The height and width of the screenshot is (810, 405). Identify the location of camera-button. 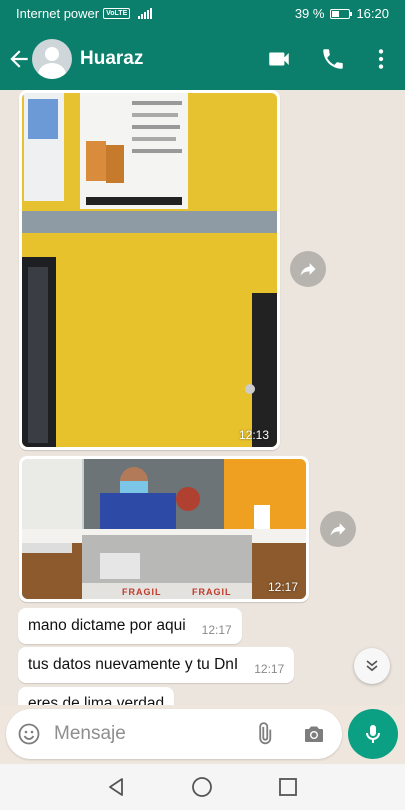
(314, 734).